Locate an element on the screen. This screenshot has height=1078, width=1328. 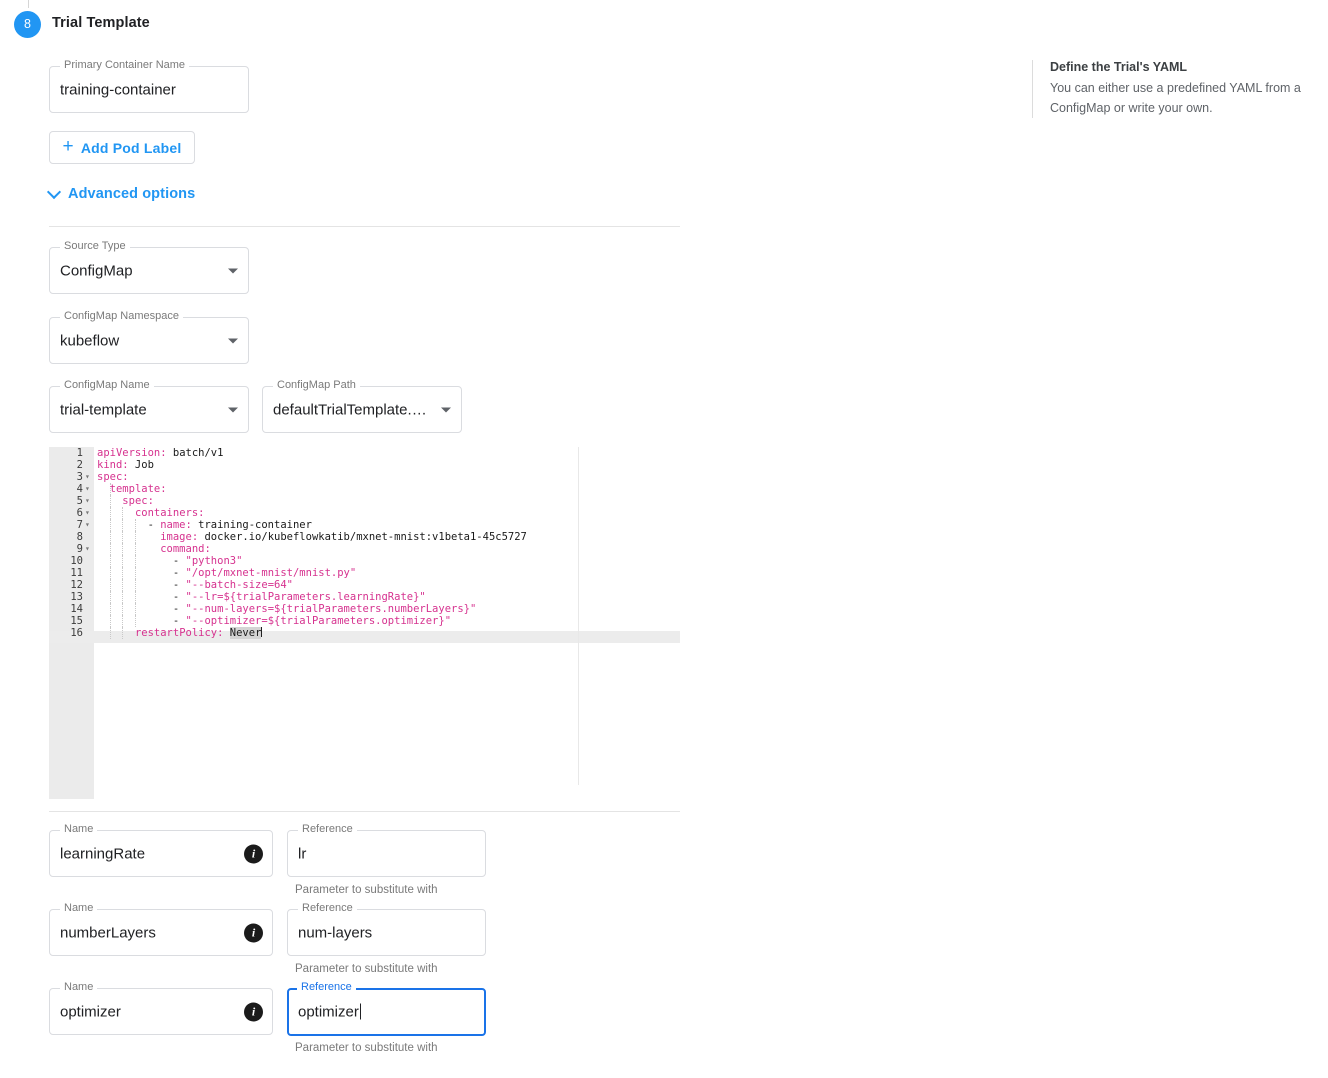
help-title: Define the Trial's YAML is located at coordinates (1119, 67).